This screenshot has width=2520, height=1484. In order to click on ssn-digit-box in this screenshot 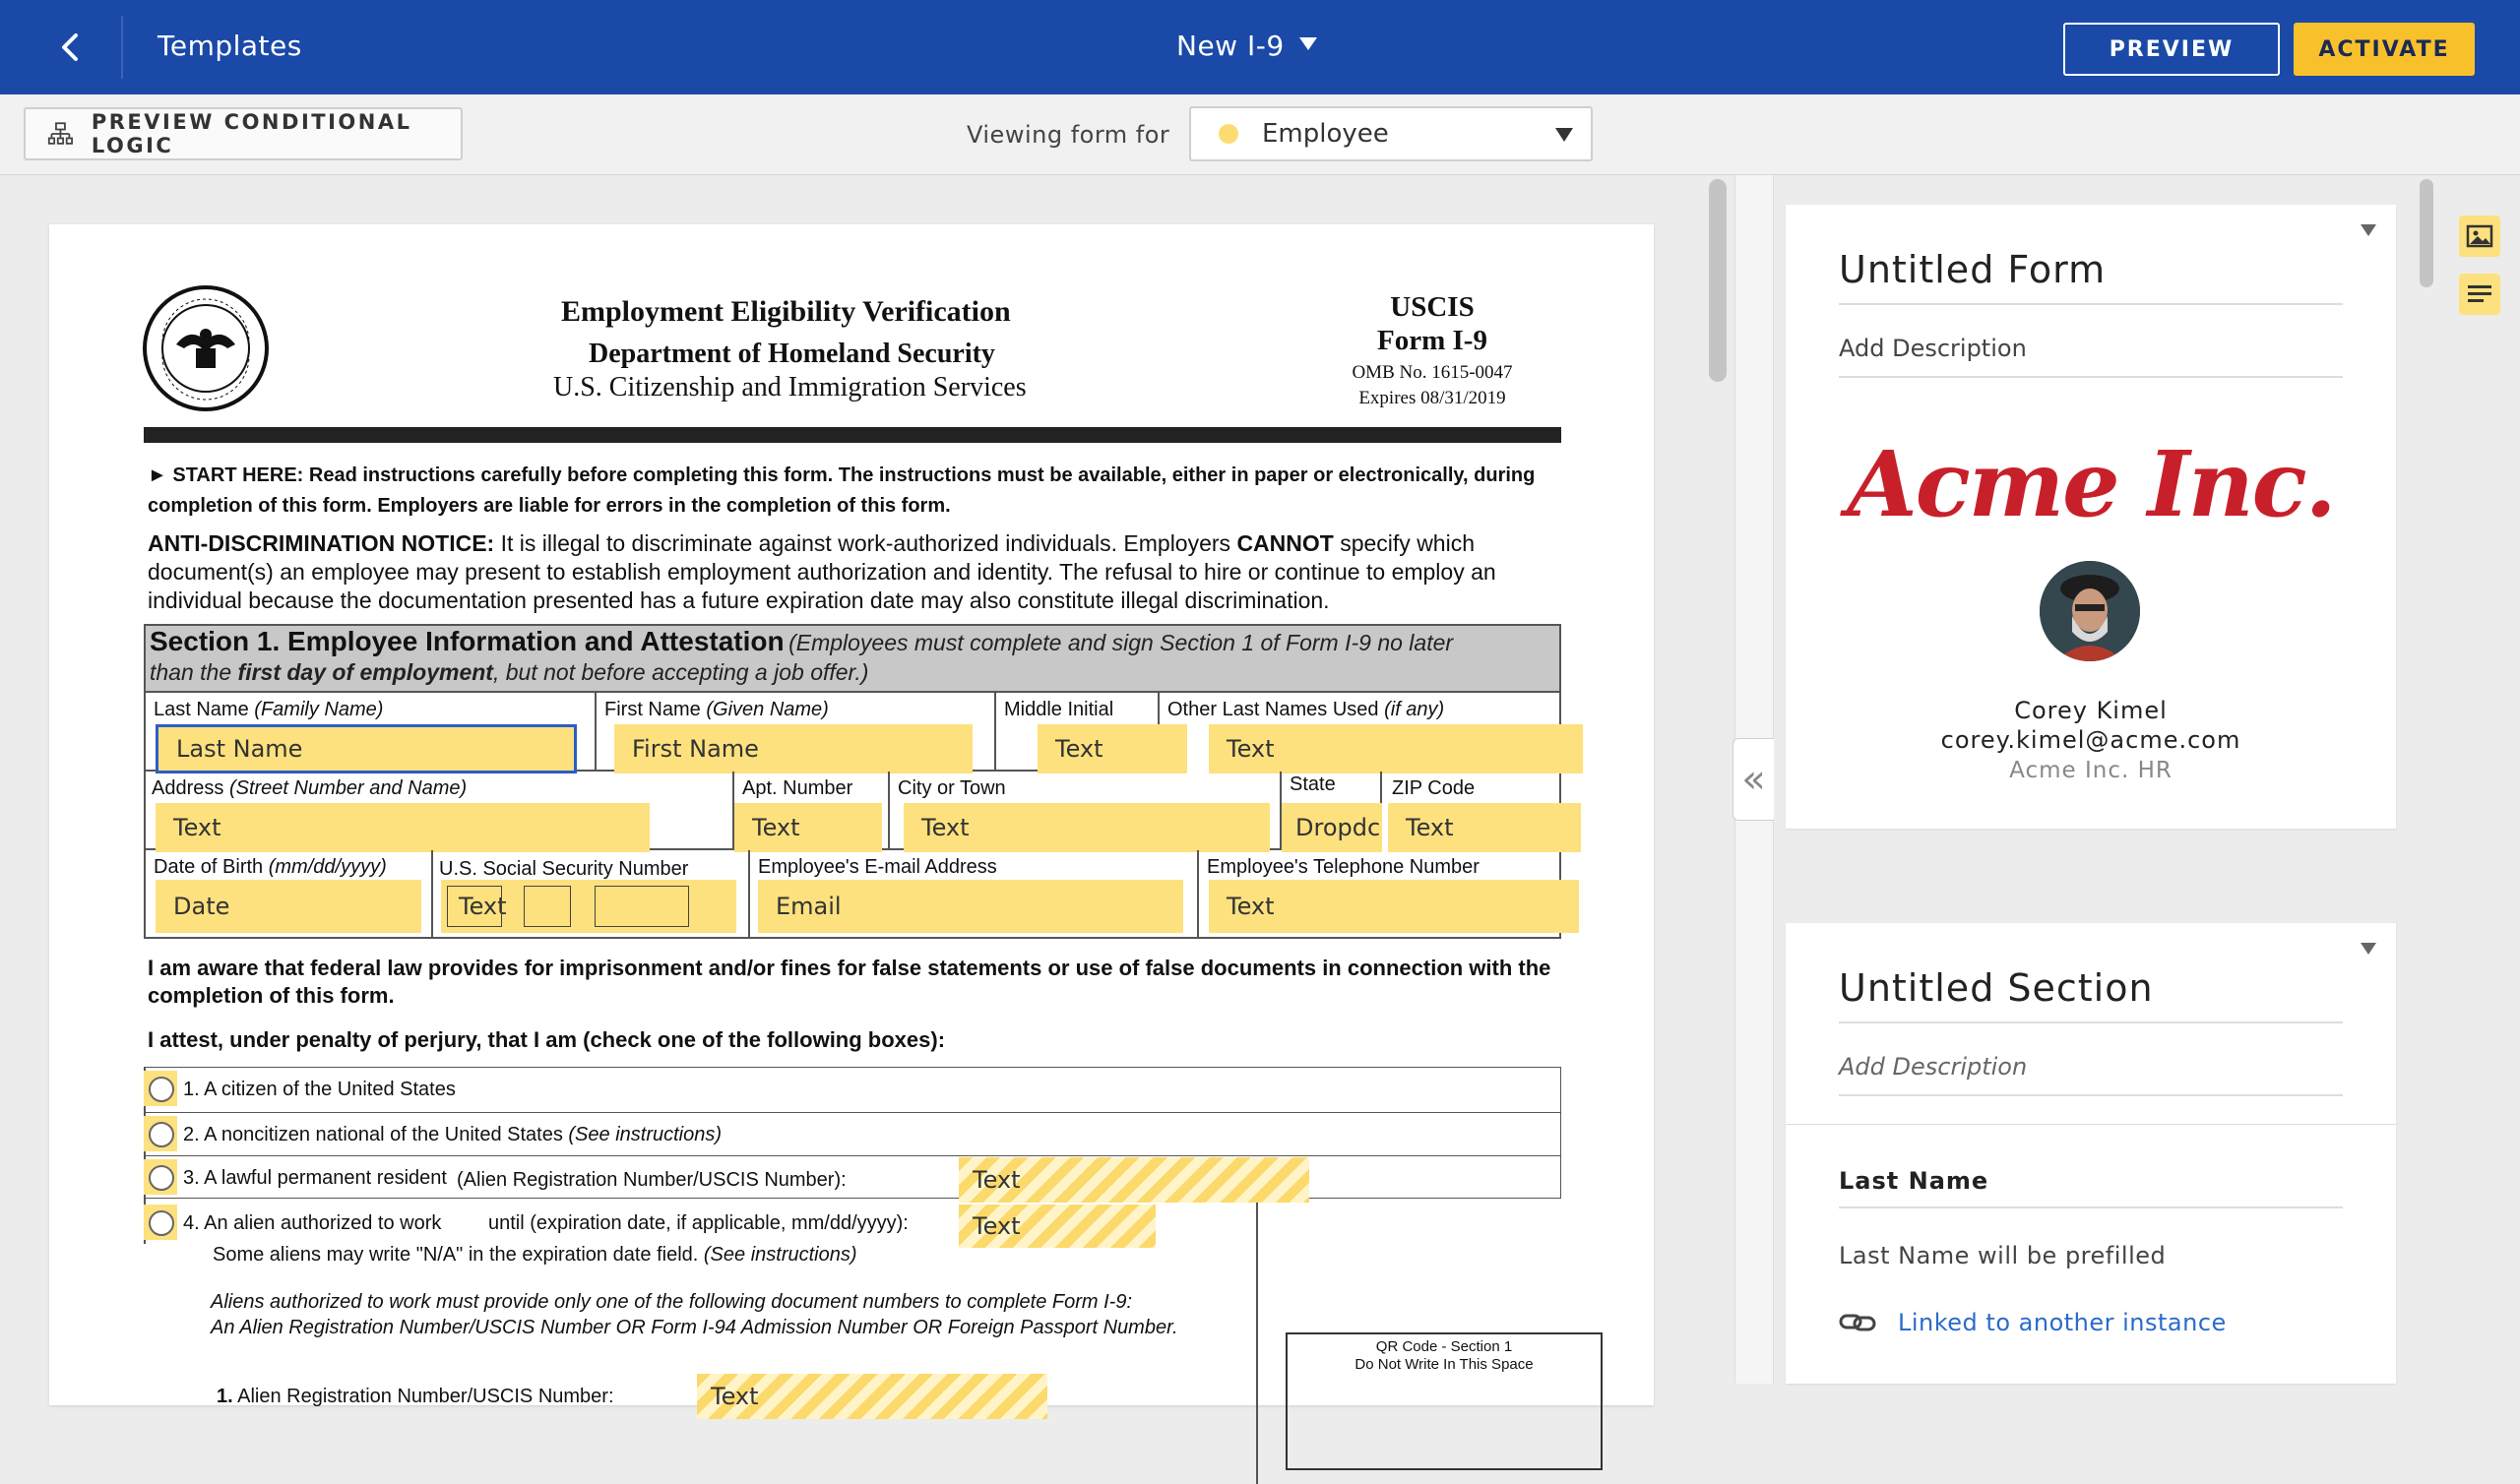, I will do `click(547, 906)`.